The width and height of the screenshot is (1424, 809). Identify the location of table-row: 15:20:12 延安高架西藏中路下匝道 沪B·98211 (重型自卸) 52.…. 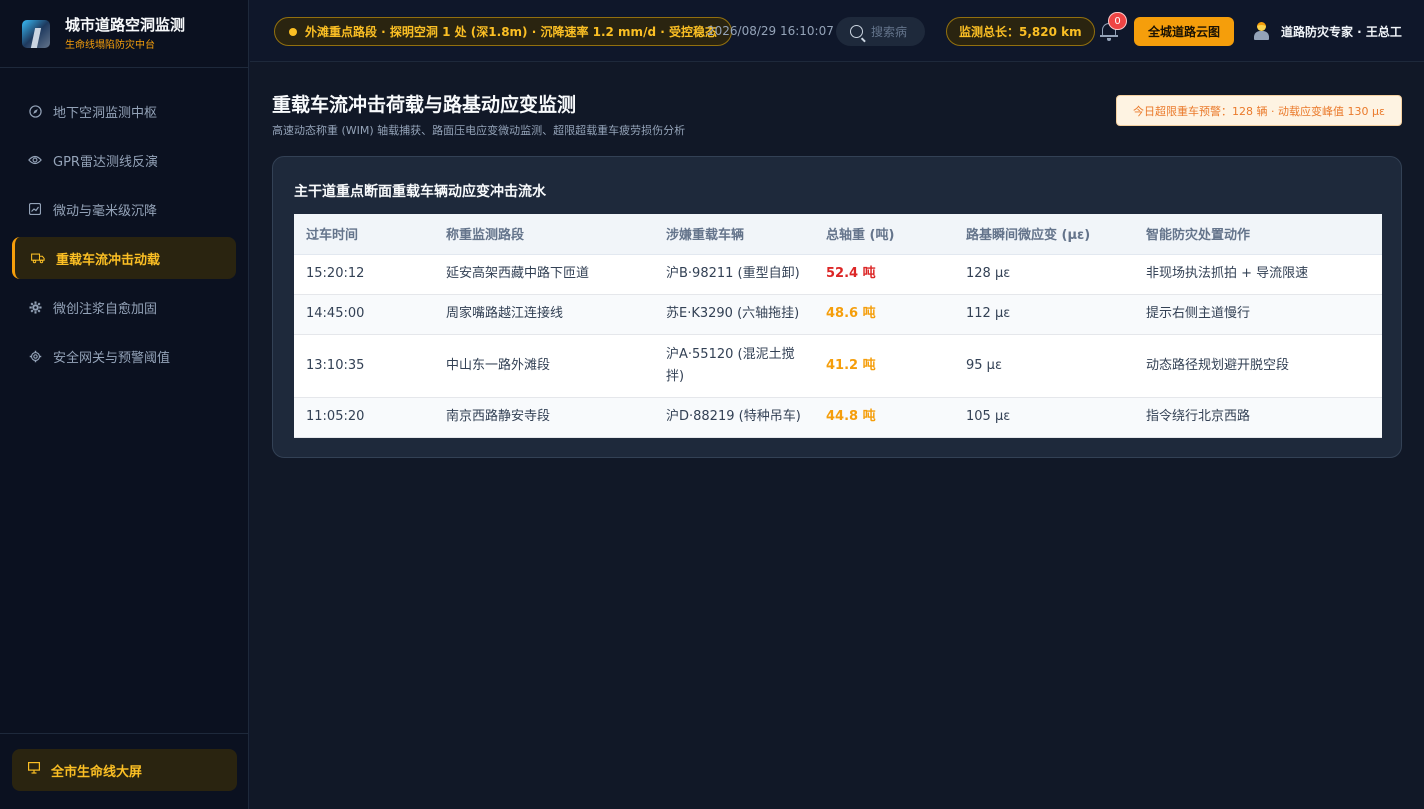
(838, 274).